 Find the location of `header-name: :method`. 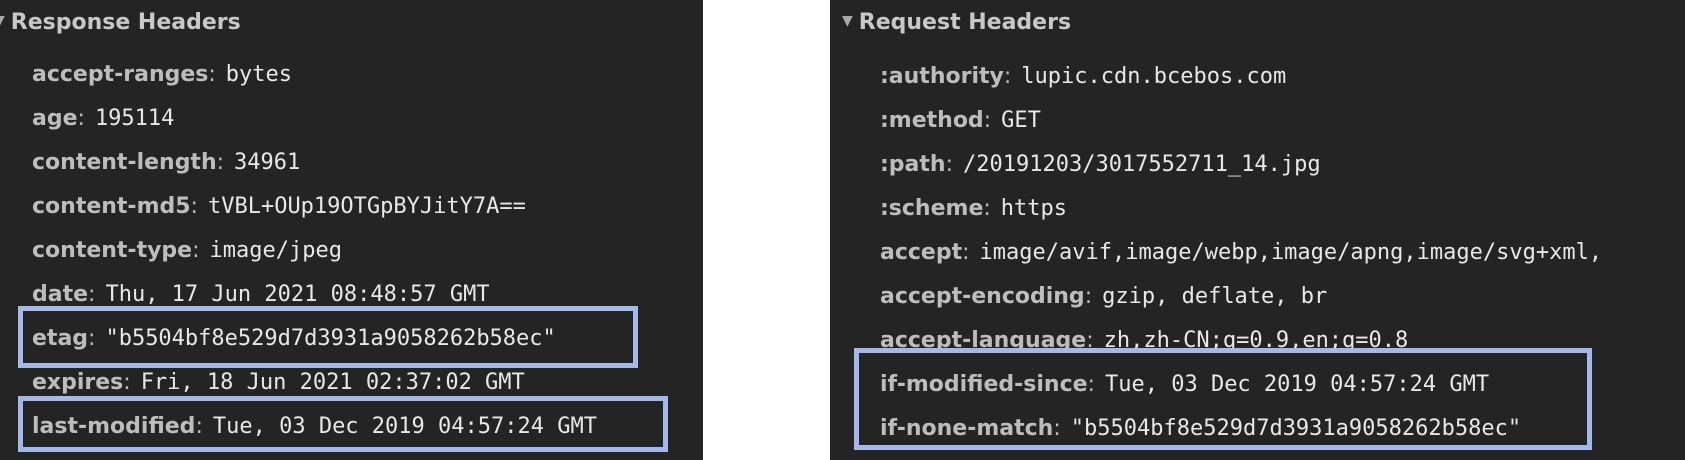

header-name: :method is located at coordinates (932, 120).